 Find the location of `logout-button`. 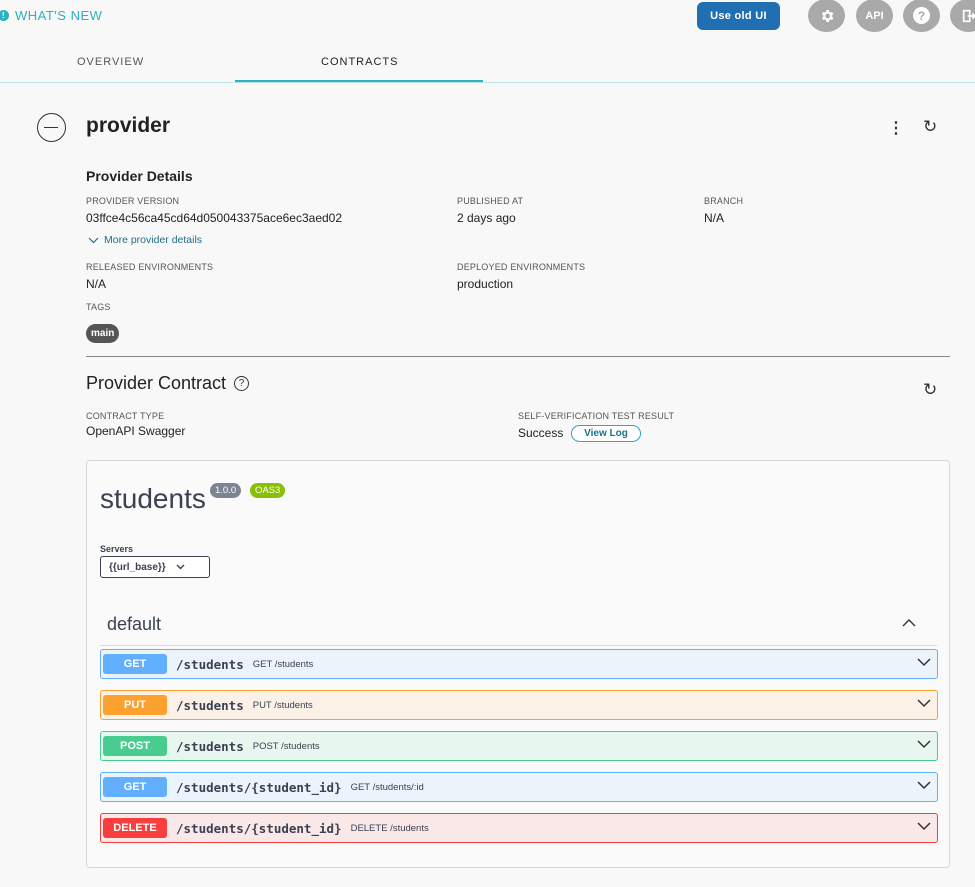

logout-button is located at coordinates (962, 16).